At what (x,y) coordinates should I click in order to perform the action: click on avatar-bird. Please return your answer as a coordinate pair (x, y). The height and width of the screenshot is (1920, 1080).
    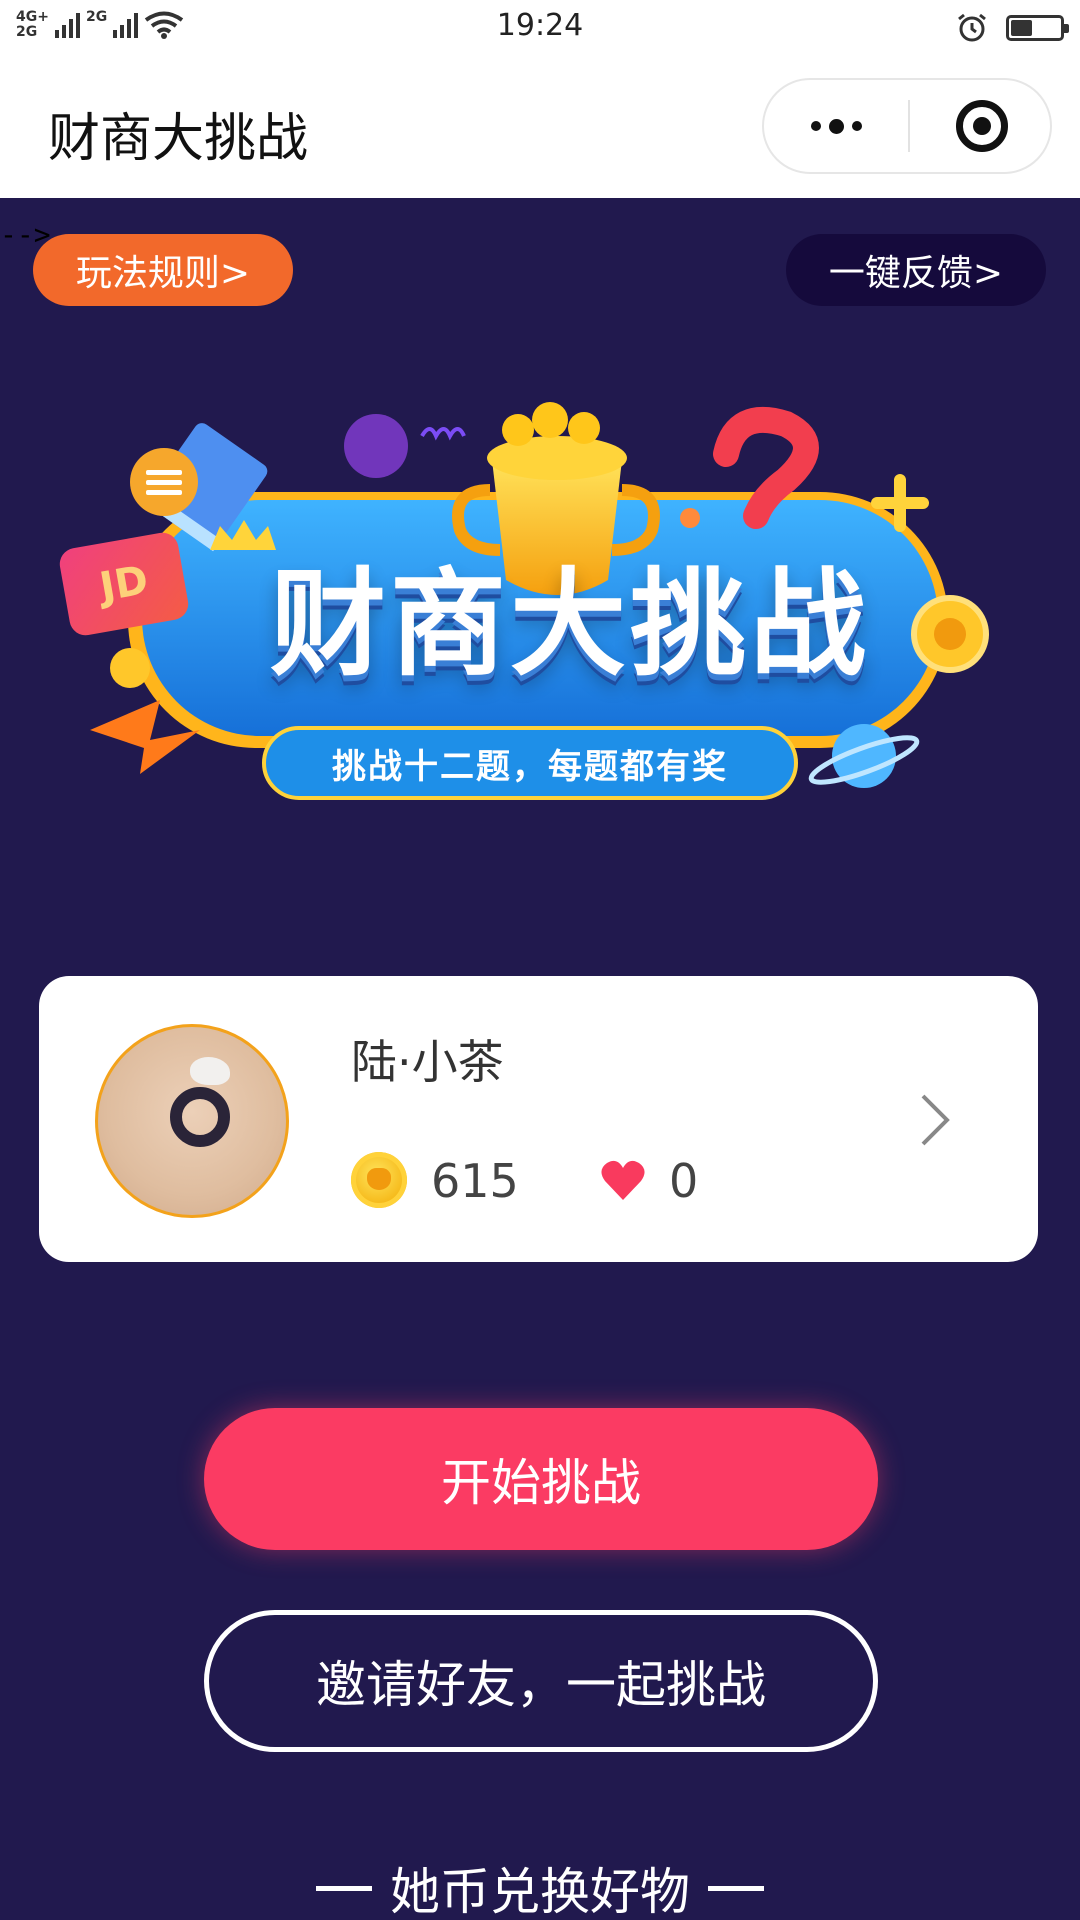
    Looking at the image, I should click on (210, 1071).